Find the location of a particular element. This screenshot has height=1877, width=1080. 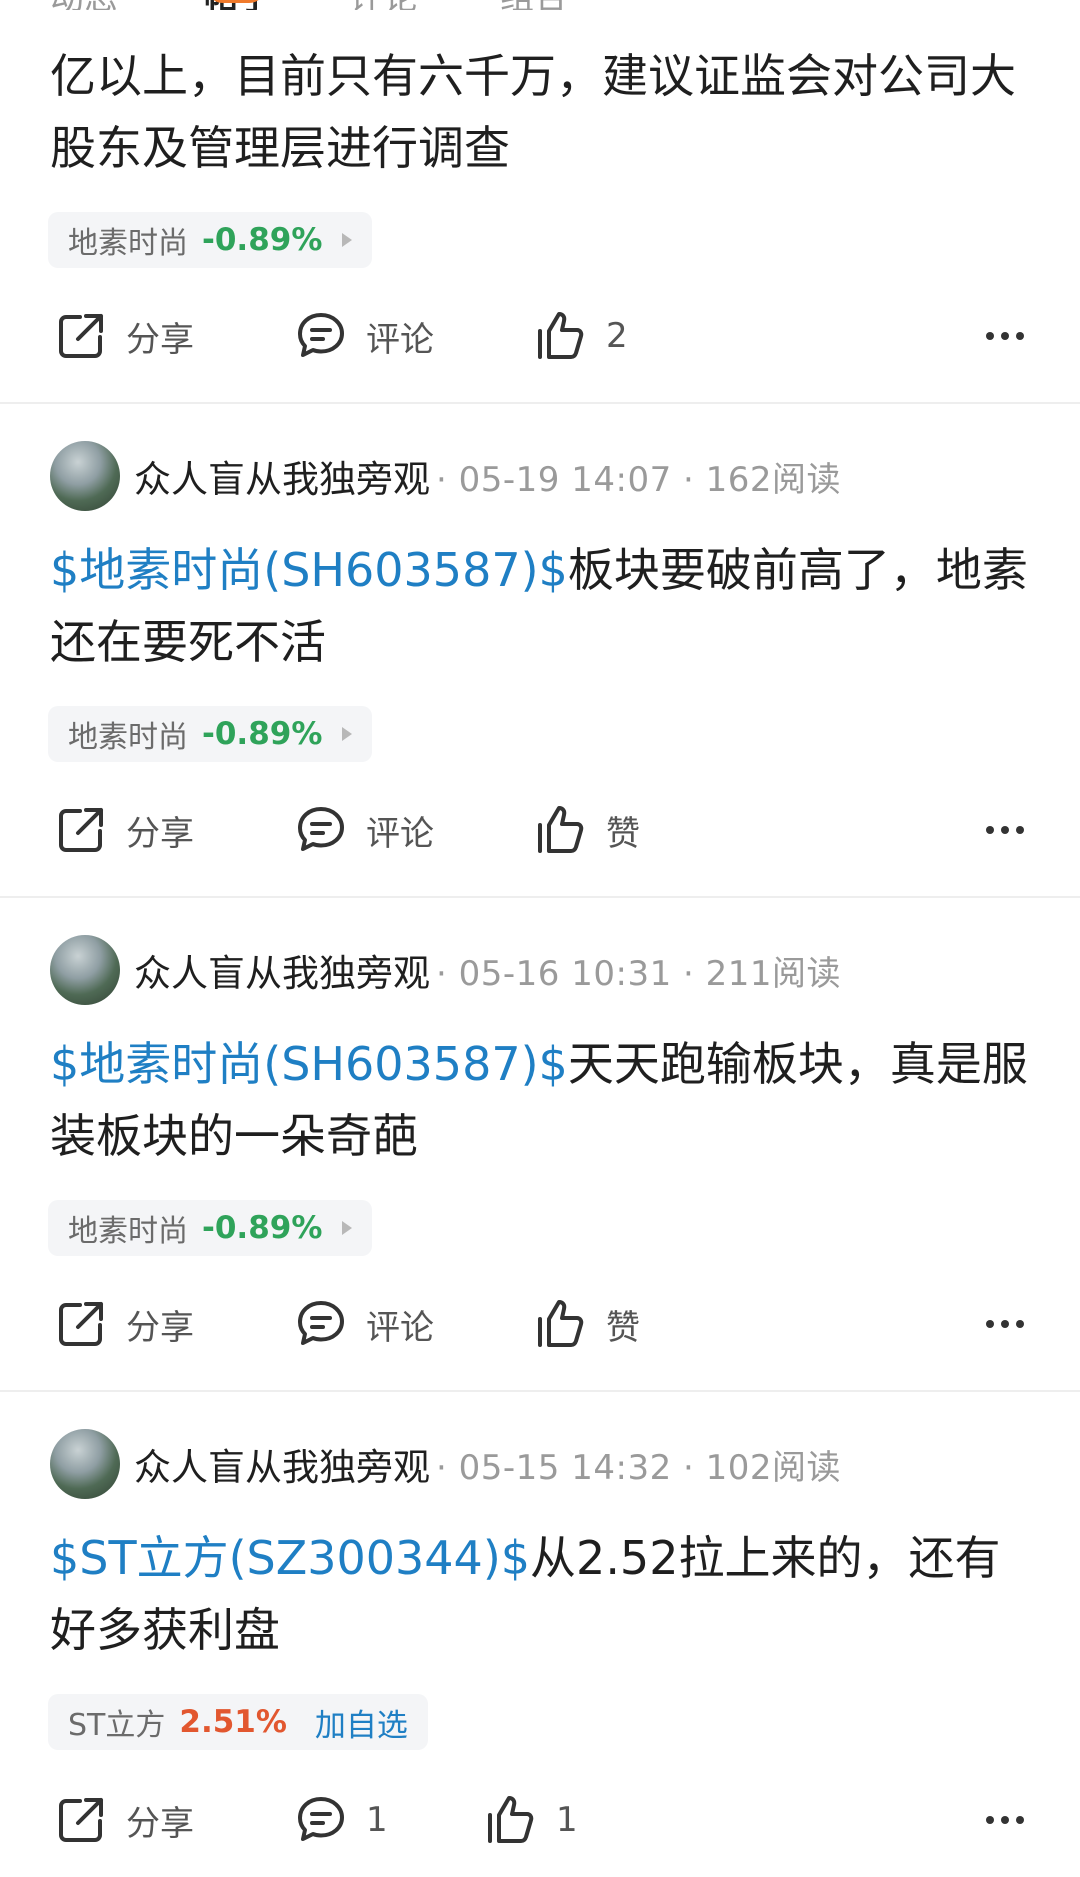

post-header: 众人盲从我独旁观 · 05-15 14:32 · 102阅读 is located at coordinates (445, 1464).